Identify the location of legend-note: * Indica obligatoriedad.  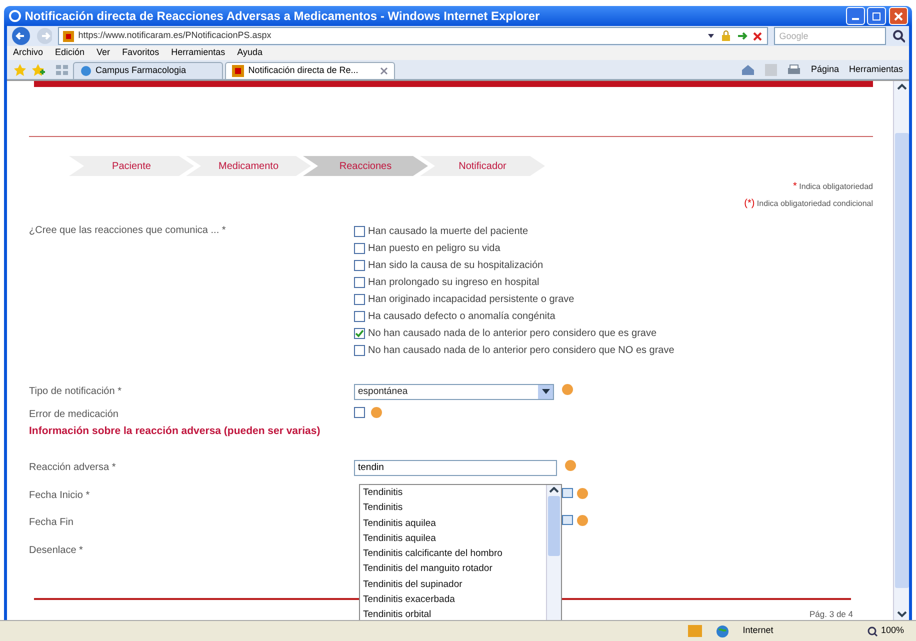
(832, 187).